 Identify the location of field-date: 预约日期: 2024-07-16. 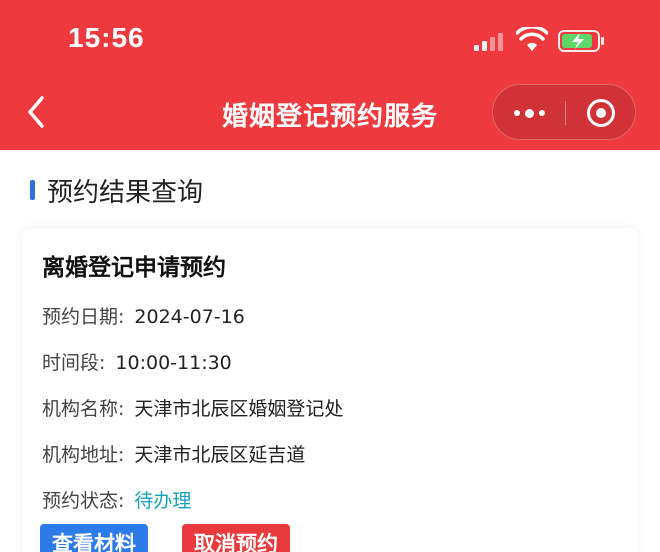
(143, 315).